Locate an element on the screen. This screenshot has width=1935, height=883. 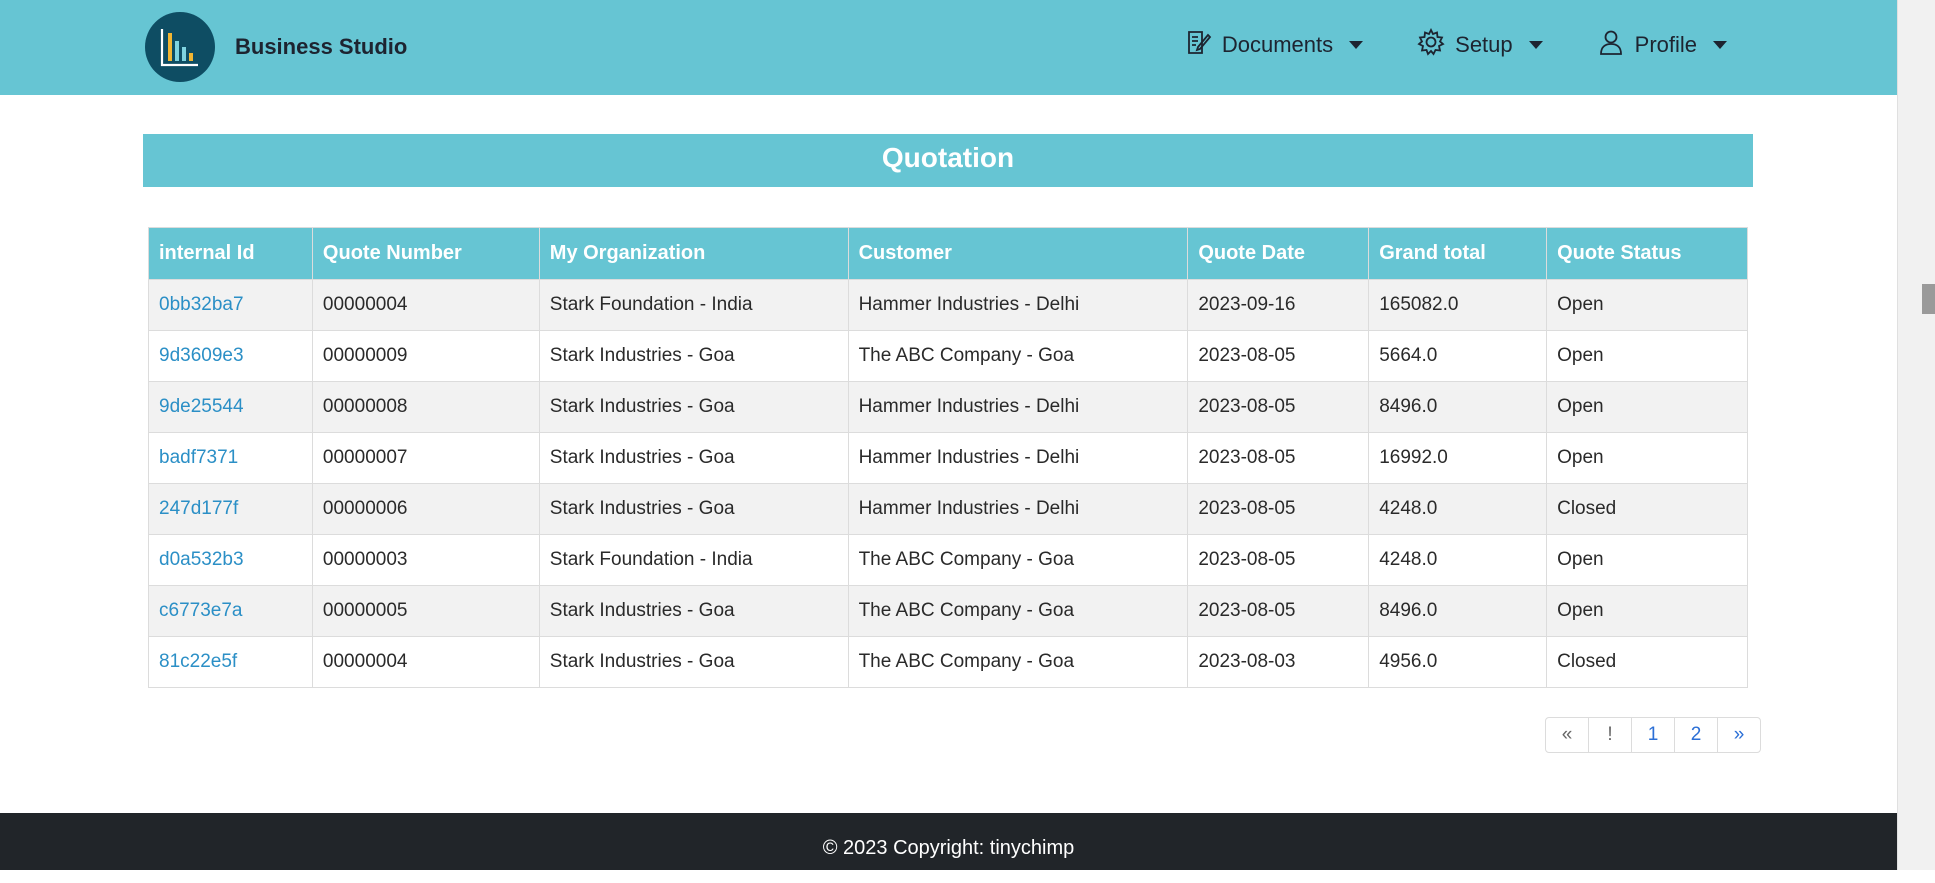
nav-documents-label: Documents is located at coordinates (1277, 44).